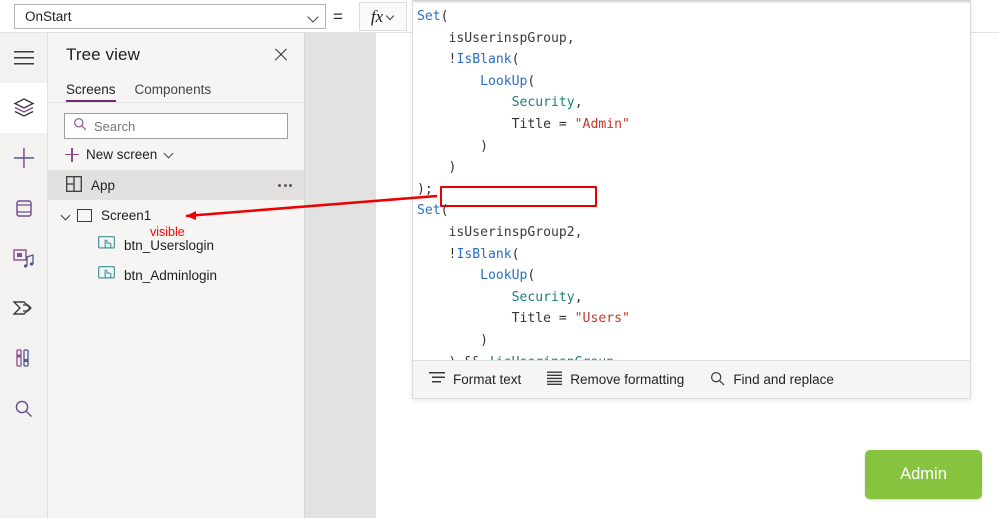 The height and width of the screenshot is (518, 999). I want to click on media-icon, so click(23, 258).